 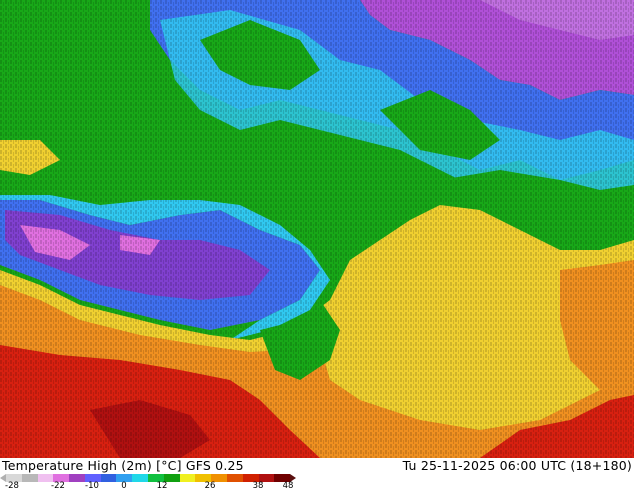 I want to click on colorbar, so click(x=148, y=478).